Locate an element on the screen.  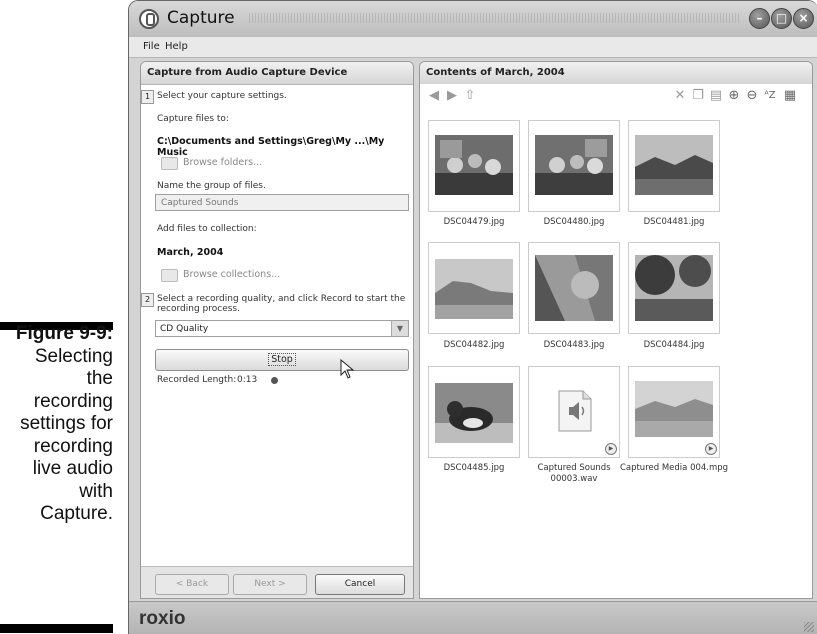
quality-select: CD Quality ▼ is located at coordinates (282, 328).